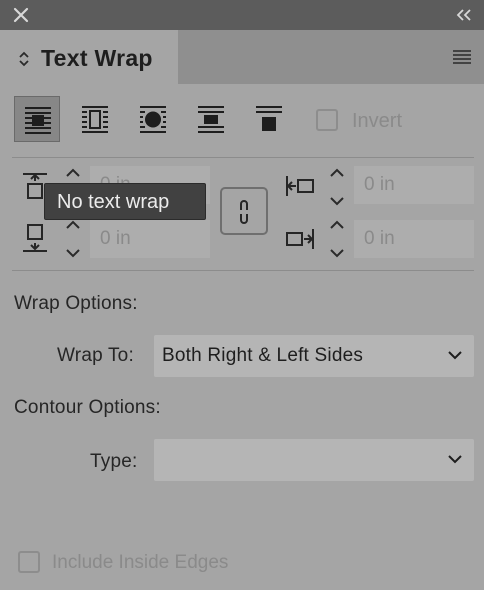 This screenshot has height=590, width=484. What do you see at coordinates (337, 239) in the screenshot?
I see `right-offset-stepper` at bounding box center [337, 239].